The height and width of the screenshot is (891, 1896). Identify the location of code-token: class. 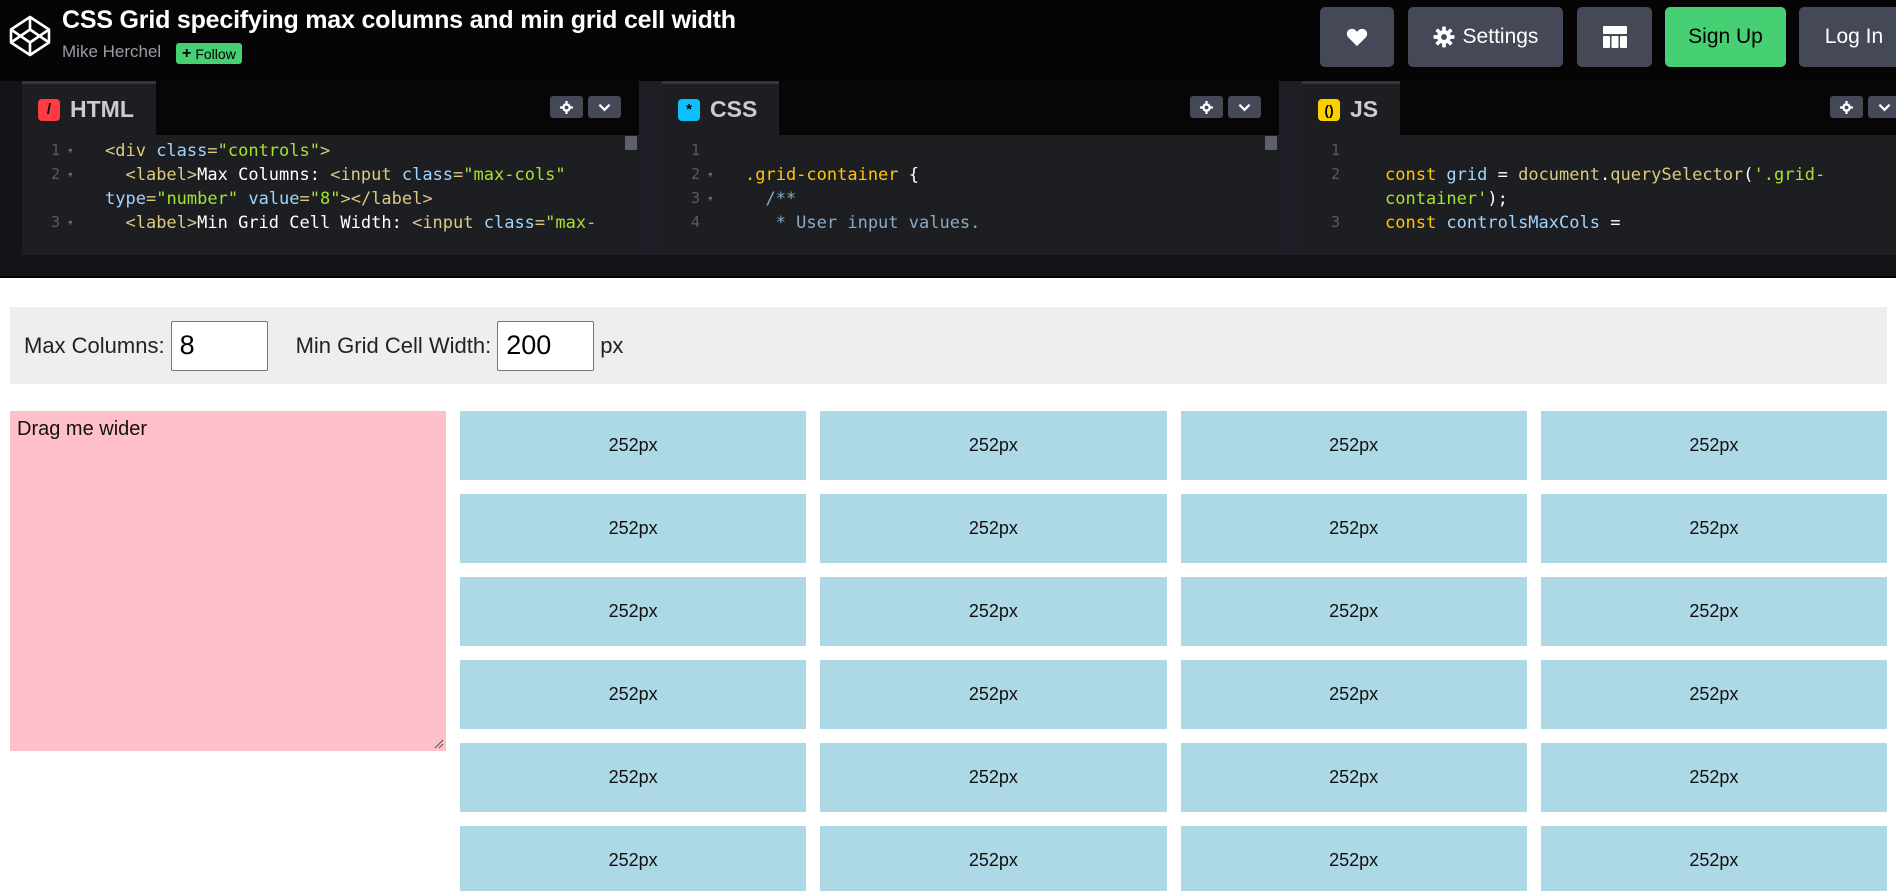
(509, 223).